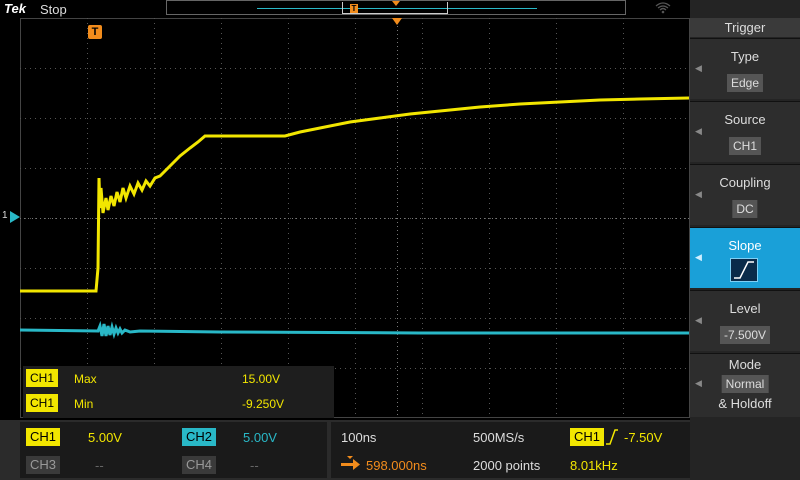 The width and height of the screenshot is (800, 480). I want to click on menu-item-slope: ◀ Slope, so click(745, 257).